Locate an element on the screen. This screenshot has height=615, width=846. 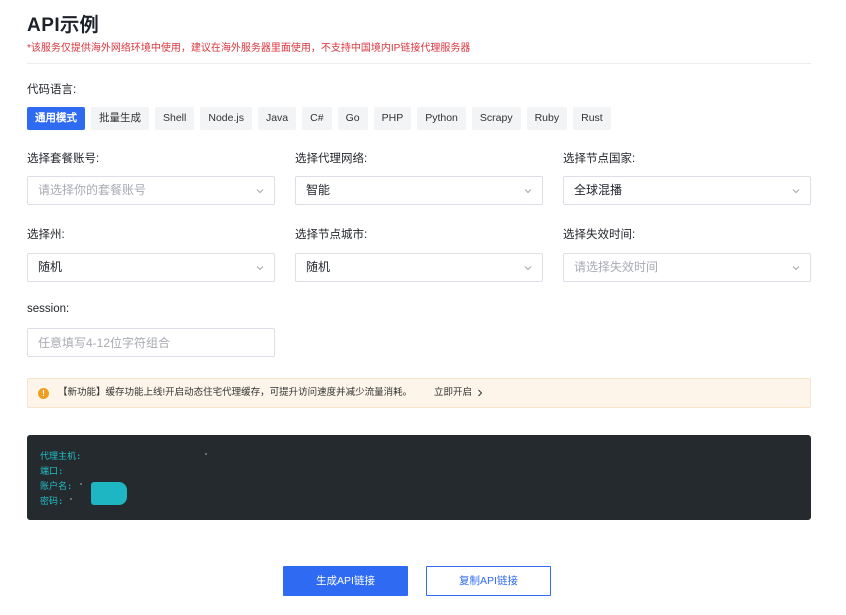
expiry-label: 选择失效时间: is located at coordinates (599, 235).